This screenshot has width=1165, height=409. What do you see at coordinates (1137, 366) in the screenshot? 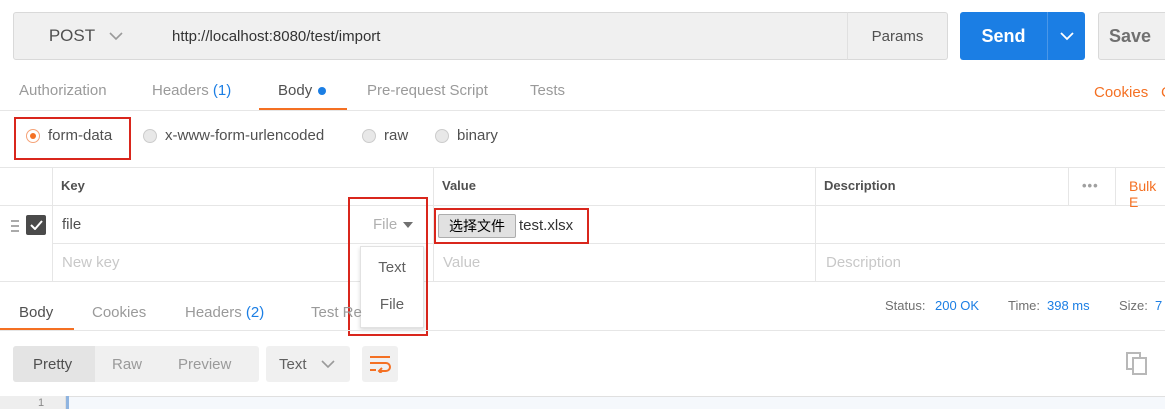
I see `copy-icon` at bounding box center [1137, 366].